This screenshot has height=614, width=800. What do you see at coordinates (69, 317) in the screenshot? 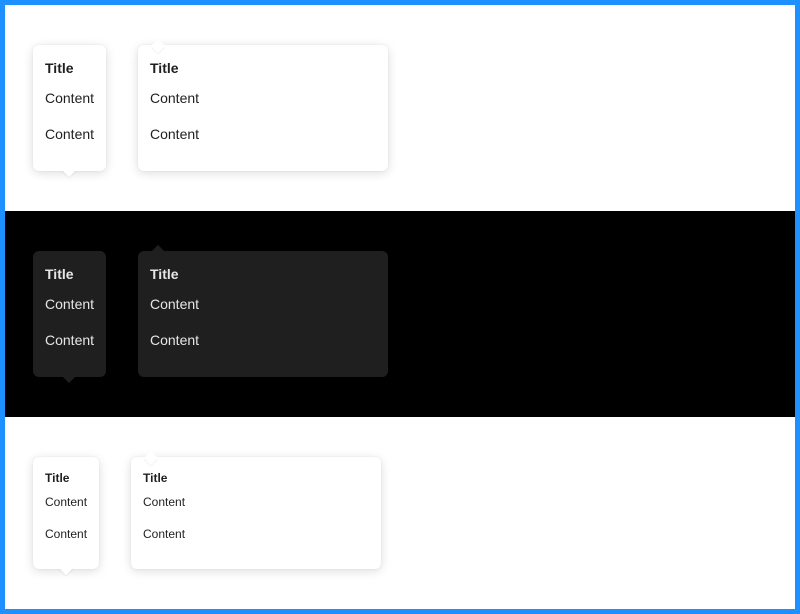
I see `popover-dark-narrow: Title Content Content` at bounding box center [69, 317].